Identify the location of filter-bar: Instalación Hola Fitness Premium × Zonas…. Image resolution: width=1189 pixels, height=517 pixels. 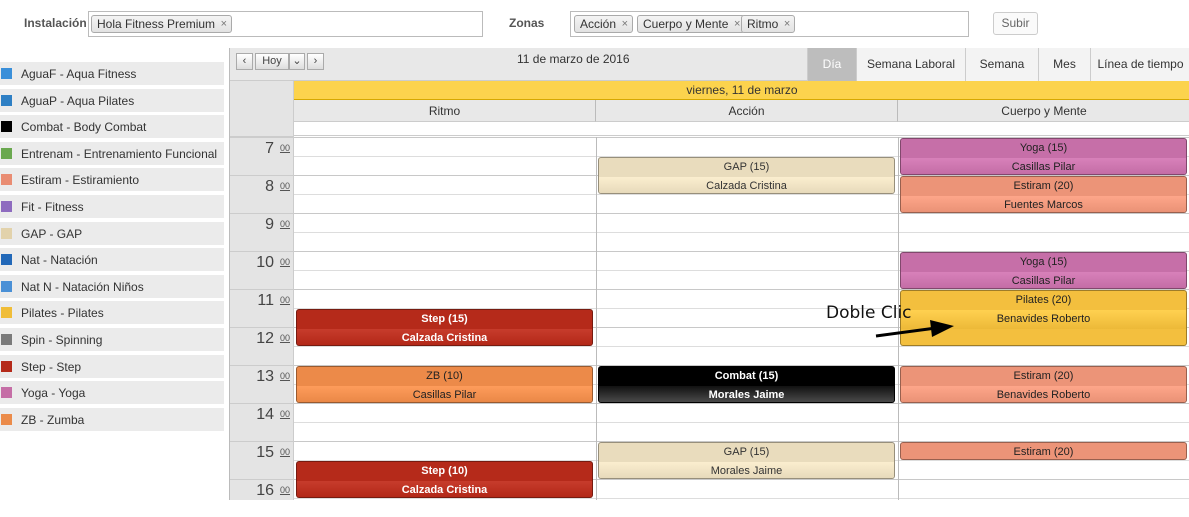
(594, 23).